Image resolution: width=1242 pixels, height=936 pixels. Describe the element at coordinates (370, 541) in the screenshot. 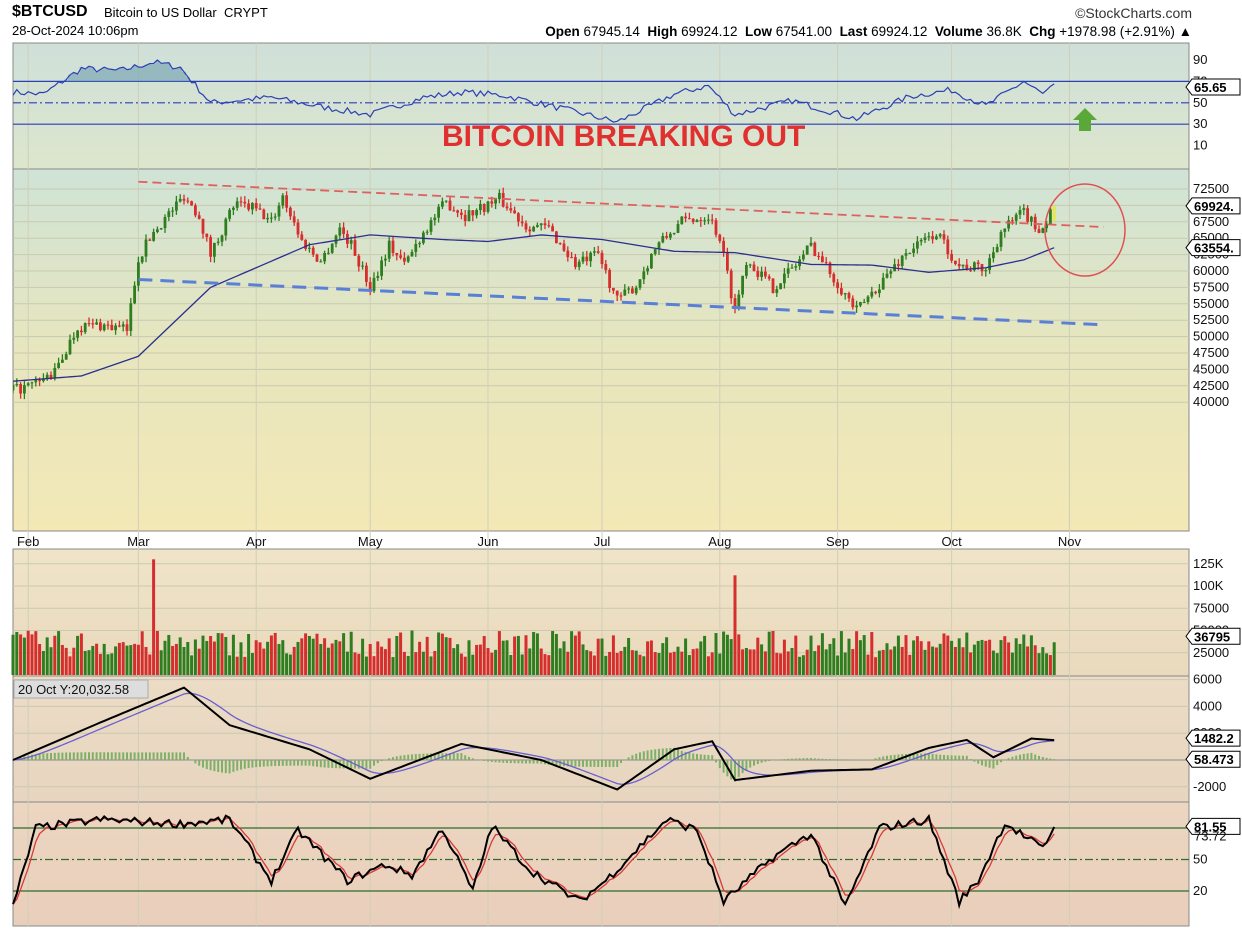

I see `month-label: May` at that location.